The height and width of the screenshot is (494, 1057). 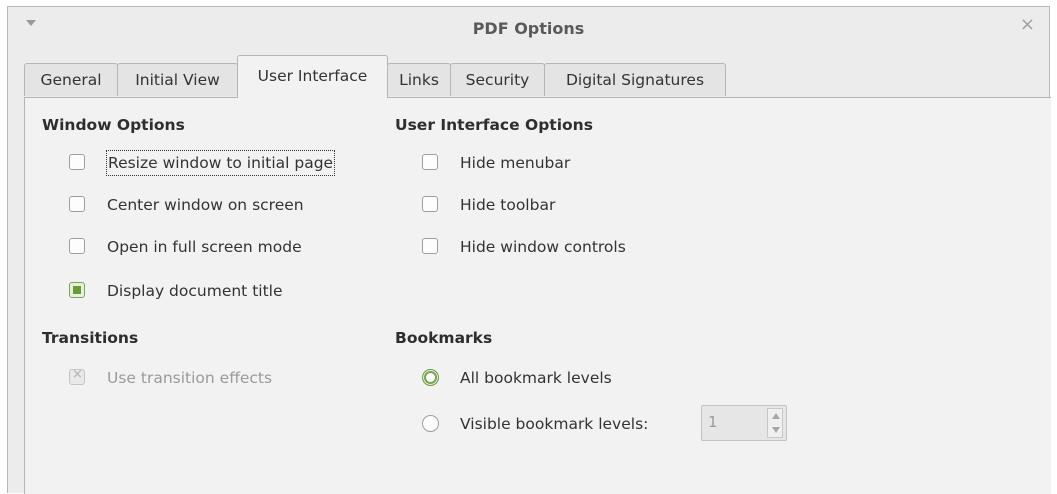 I want to click on tab-initial-view: Initial View, so click(x=177, y=79).